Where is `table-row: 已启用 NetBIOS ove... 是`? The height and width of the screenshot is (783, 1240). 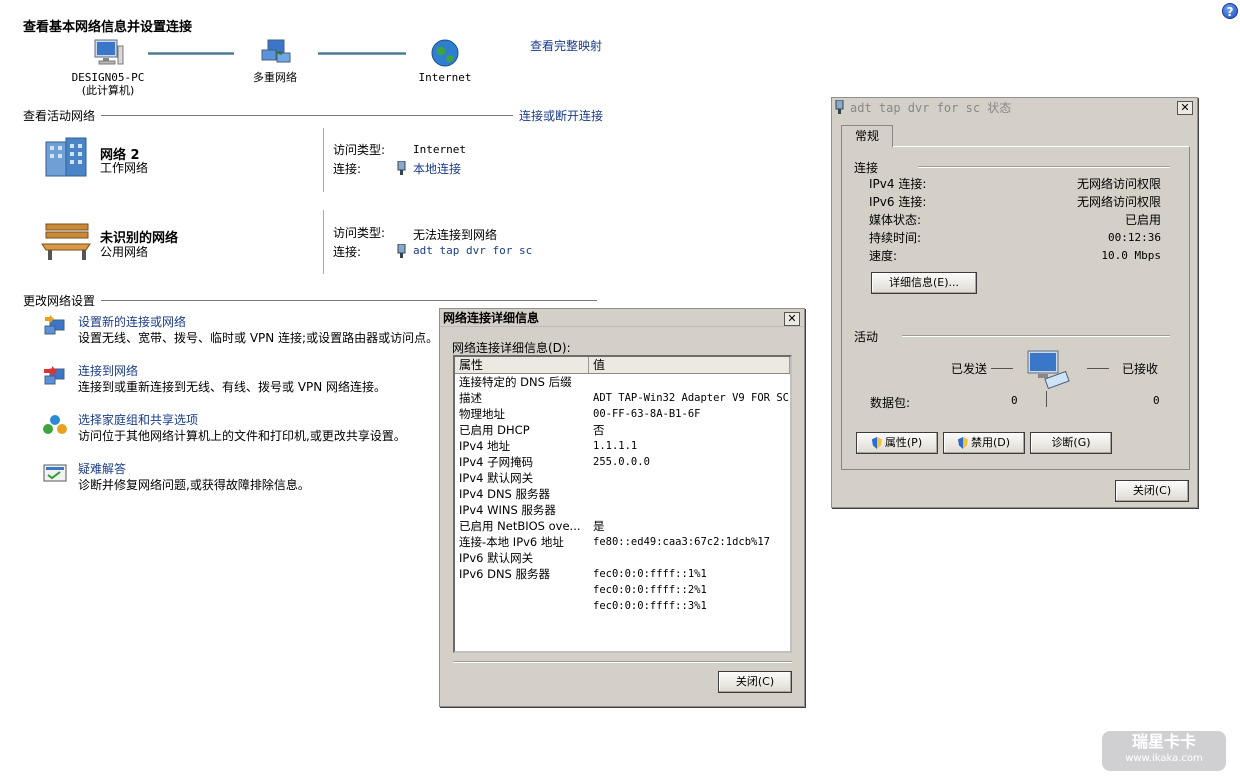
table-row: 已启用 NetBIOS ove... 是 is located at coordinates (622, 526).